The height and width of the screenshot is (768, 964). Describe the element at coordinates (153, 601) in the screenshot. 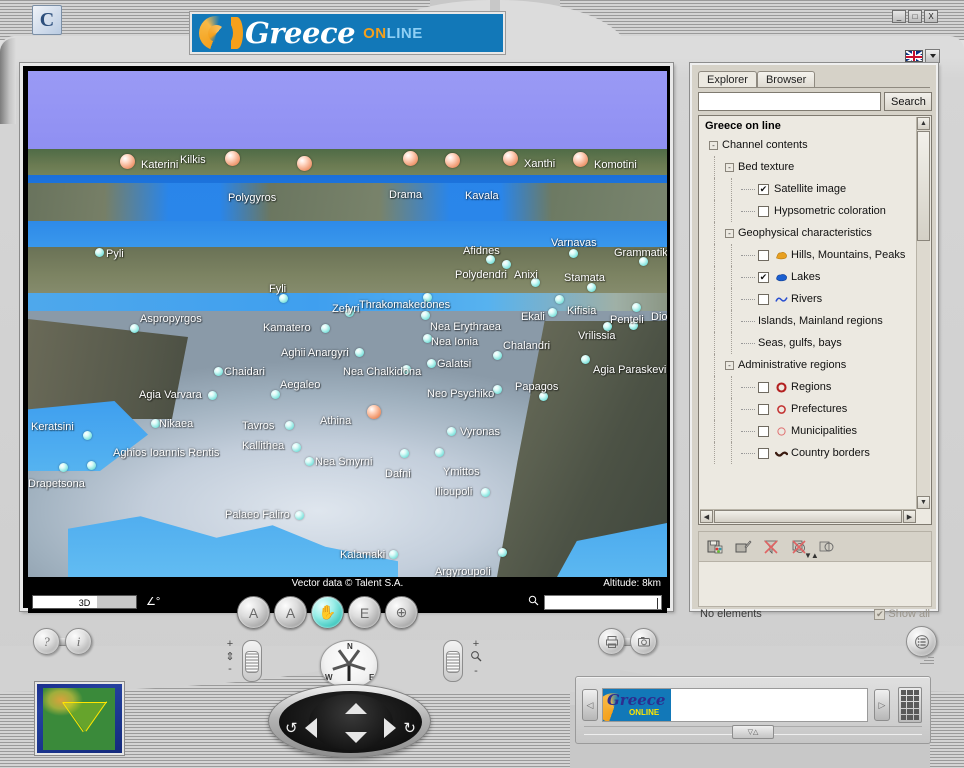

I see `angle-icon: ∠°` at that location.